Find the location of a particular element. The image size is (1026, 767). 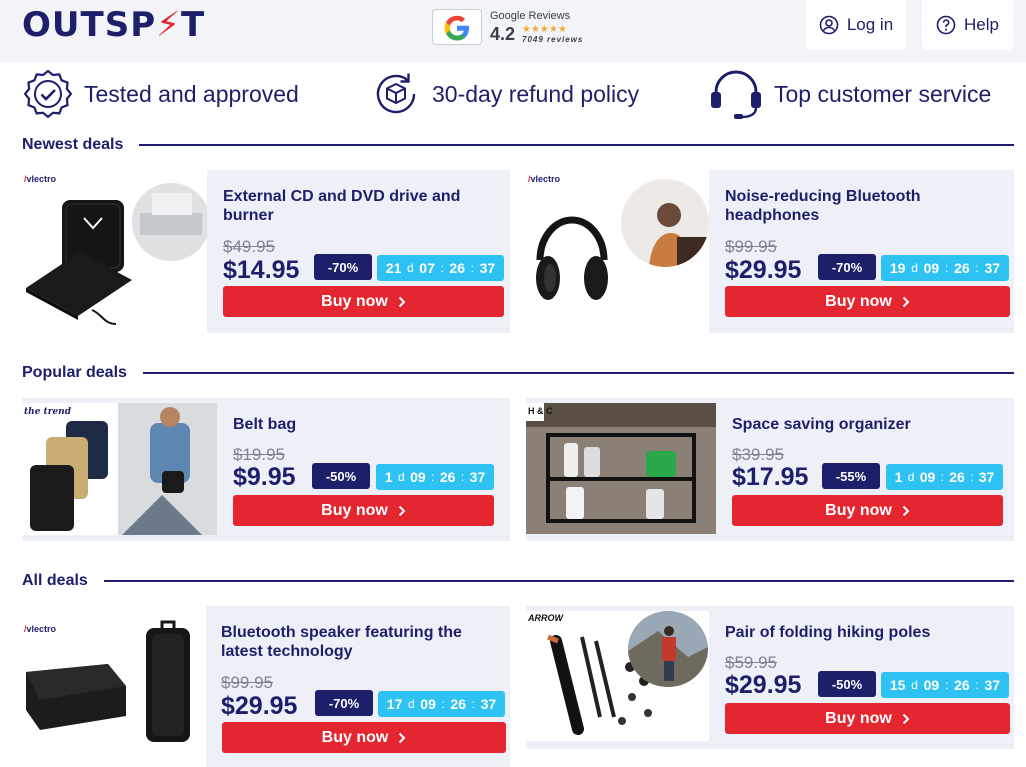

old-price: $59.95 is located at coordinates (751, 662).